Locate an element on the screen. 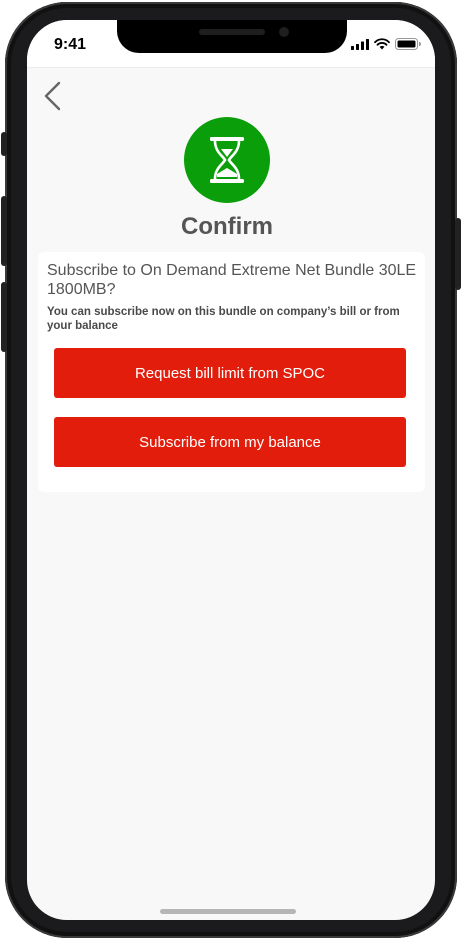  hourglass-badge is located at coordinates (227, 160).